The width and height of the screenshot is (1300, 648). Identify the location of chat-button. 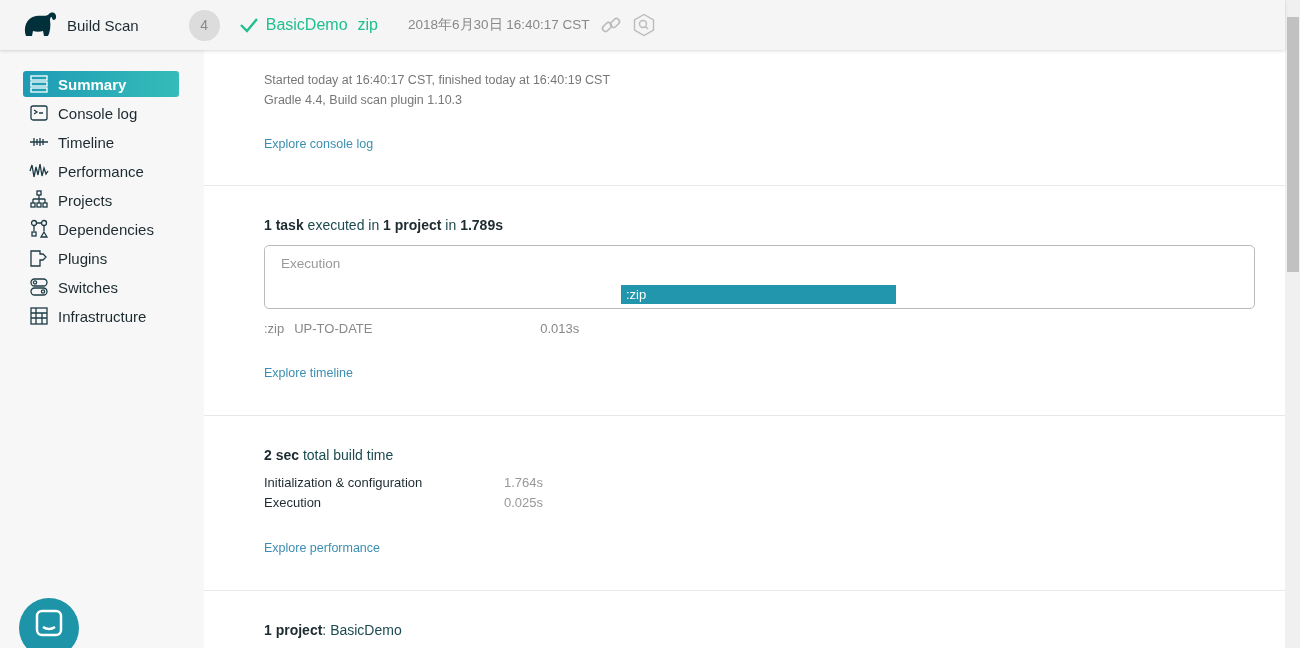
(49, 623).